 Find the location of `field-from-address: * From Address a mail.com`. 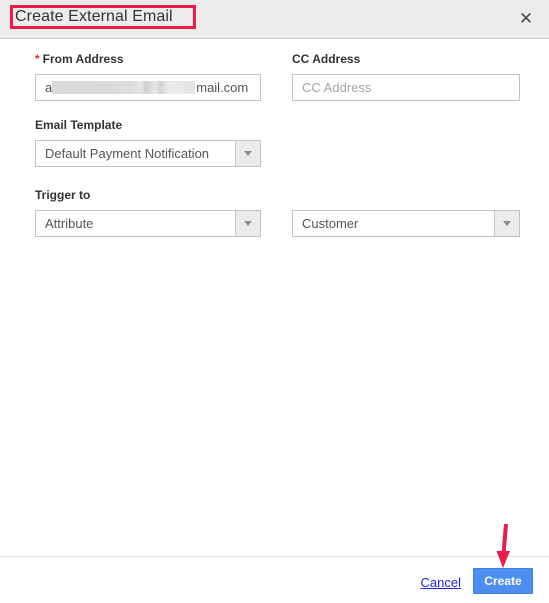

field-from-address: * From Address a mail.com is located at coordinates (148, 76).